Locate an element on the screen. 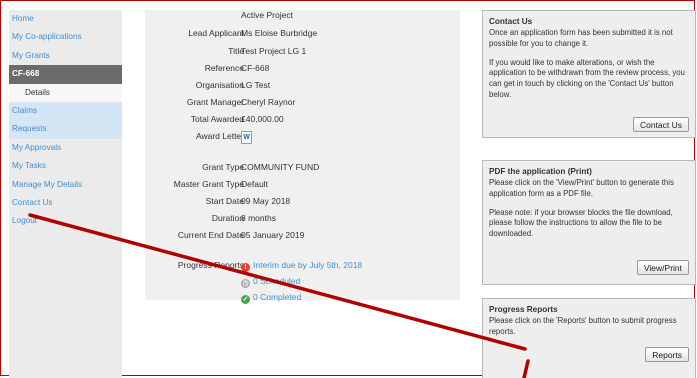 This screenshot has width=697, height=378. title-value: Test Project LG 1 is located at coordinates (274, 51).